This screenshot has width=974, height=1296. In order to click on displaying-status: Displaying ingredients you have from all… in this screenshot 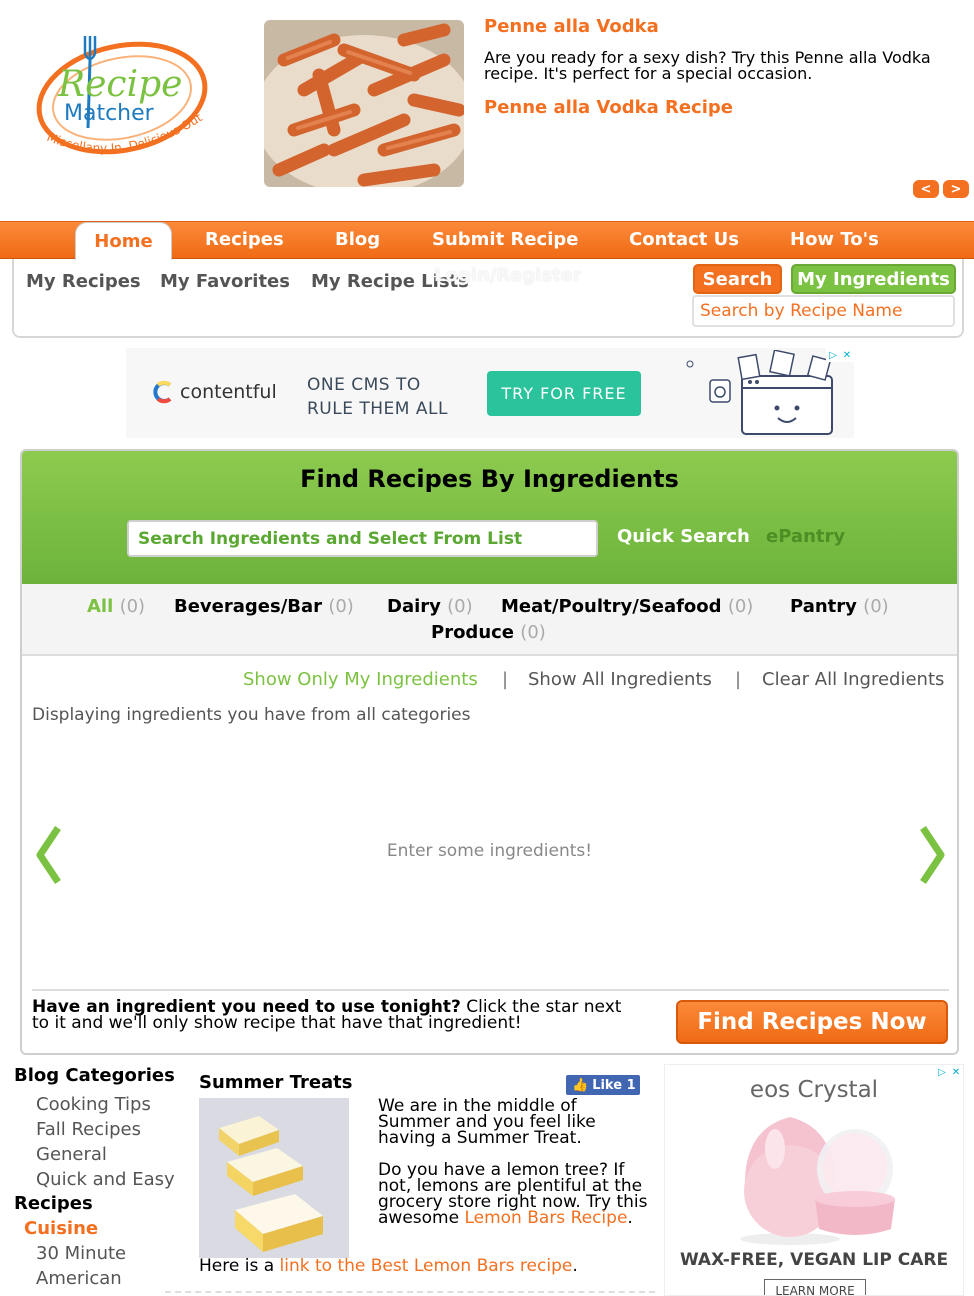, I will do `click(251, 715)`.